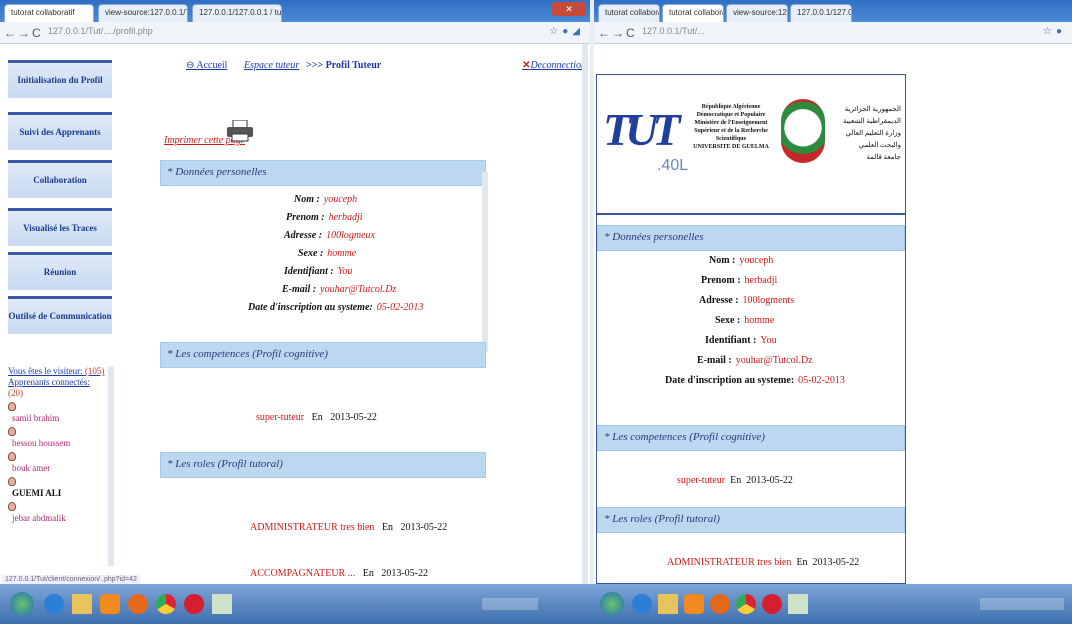 Image resolution: width=1072 pixels, height=624 pixels. I want to click on espace-tuteur-link: Espace tuteur, so click(271, 65).